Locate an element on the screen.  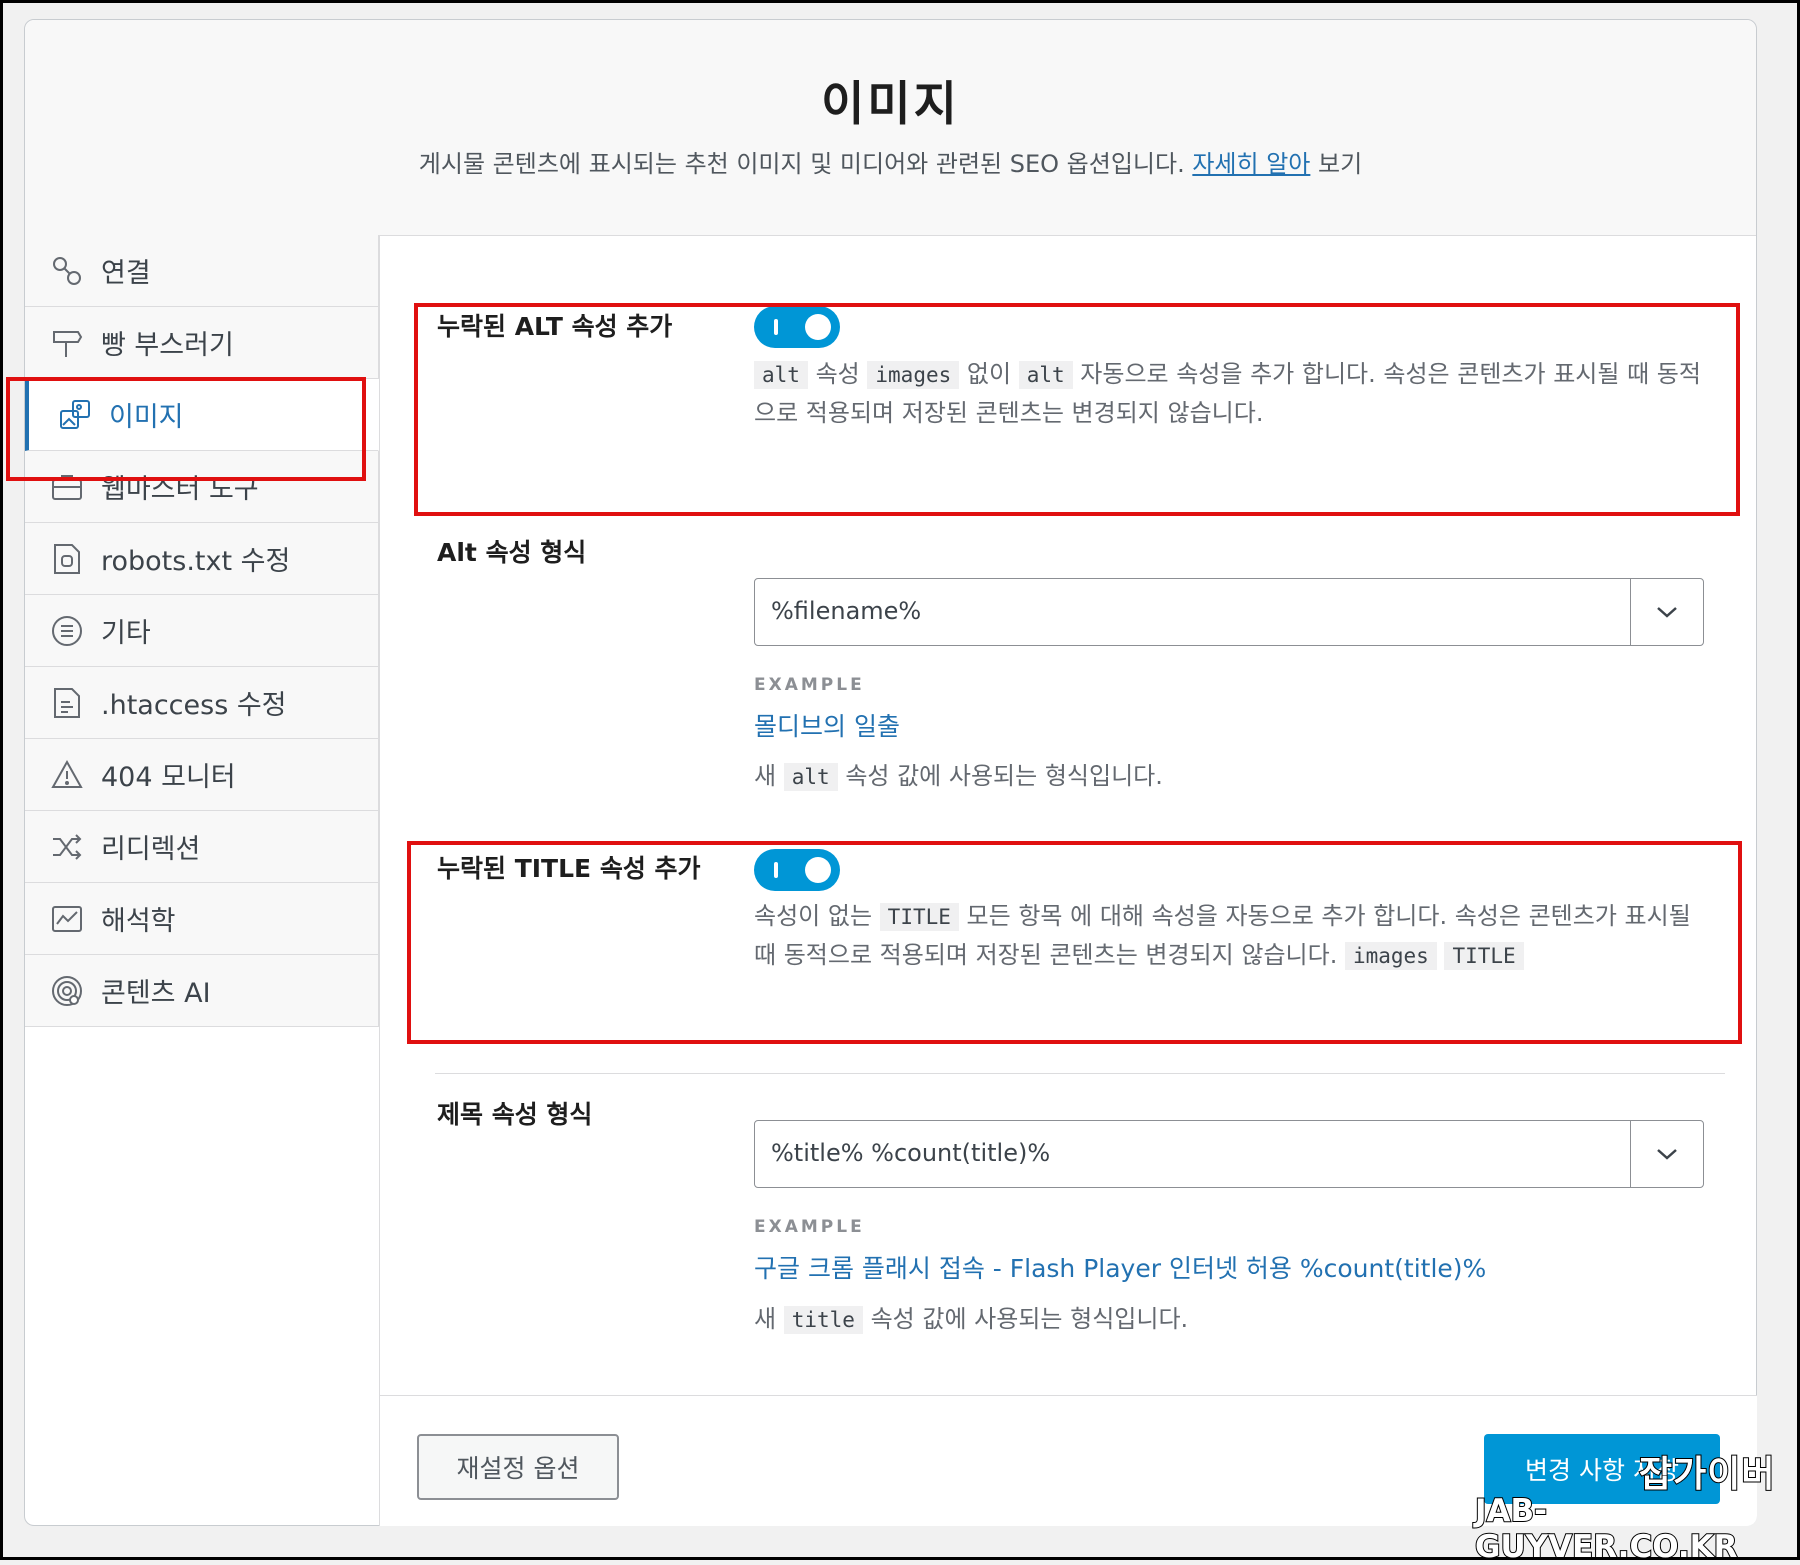
code-snippet: alt is located at coordinates (810, 777).